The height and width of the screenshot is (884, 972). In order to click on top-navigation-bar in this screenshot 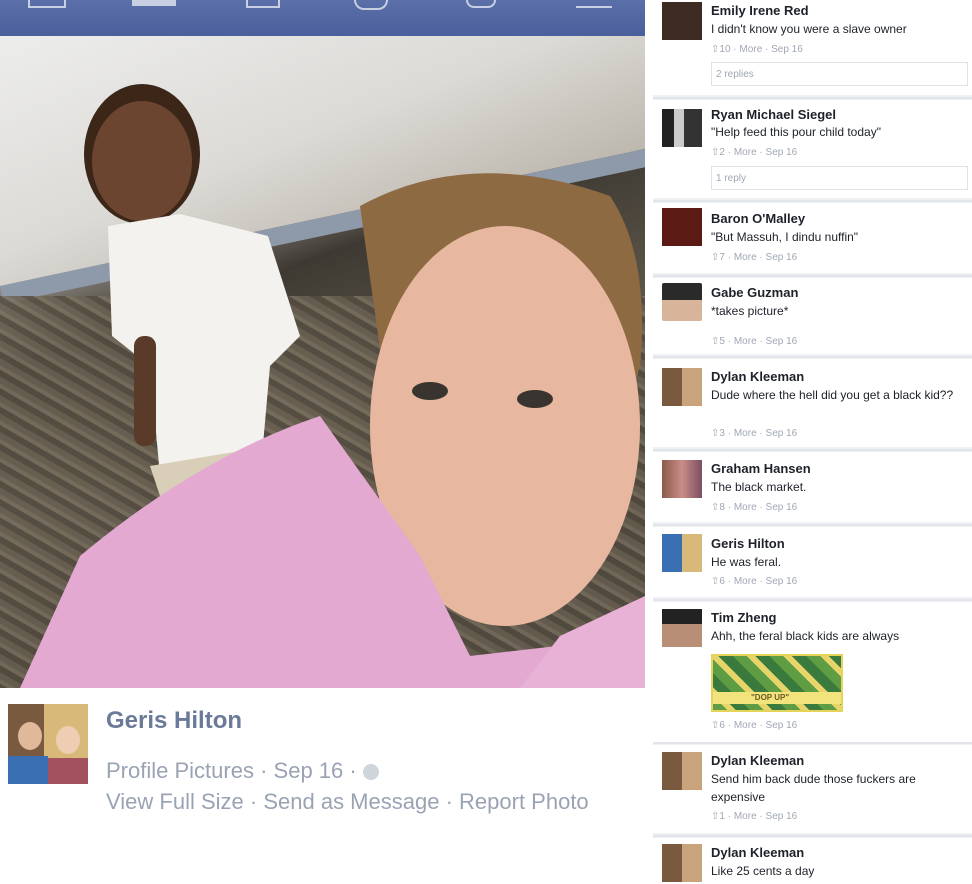, I will do `click(322, 18)`.